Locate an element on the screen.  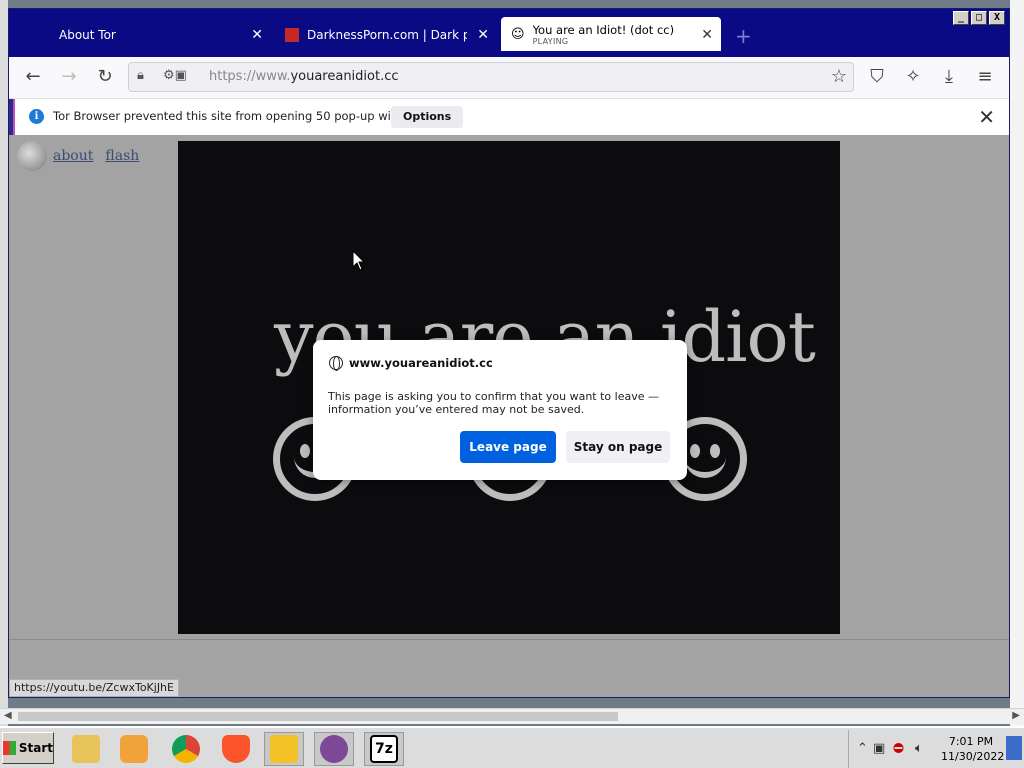
new-tab-icon: + is located at coordinates (743, 36).